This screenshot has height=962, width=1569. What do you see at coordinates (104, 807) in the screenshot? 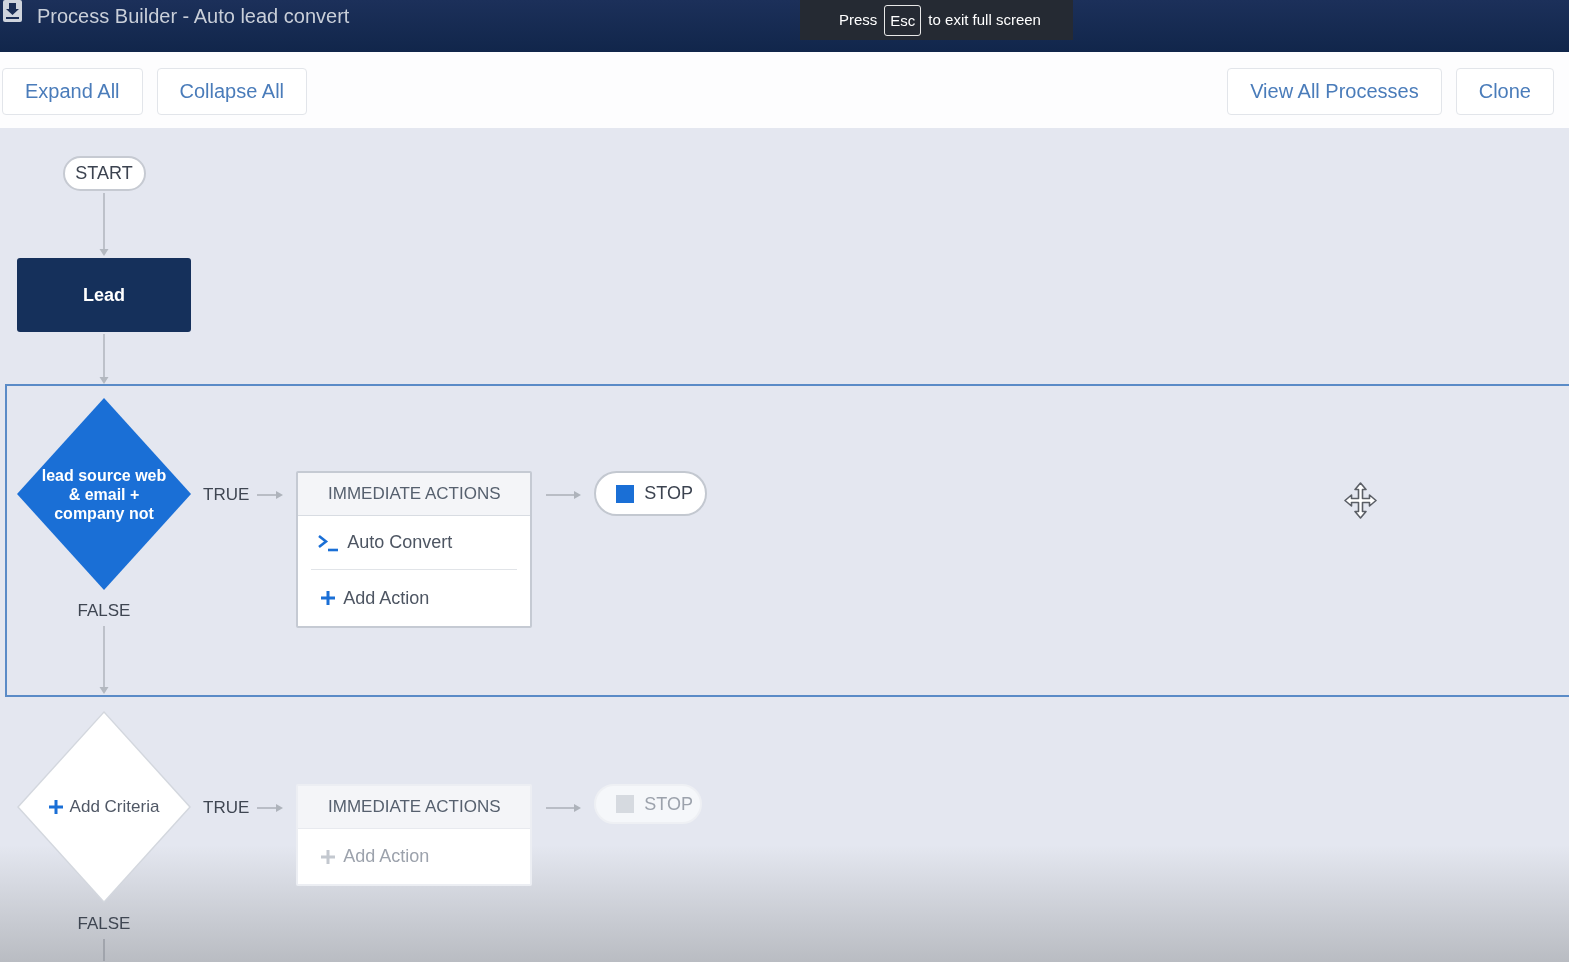
I see `add-criteria-node: Add Criteria` at bounding box center [104, 807].